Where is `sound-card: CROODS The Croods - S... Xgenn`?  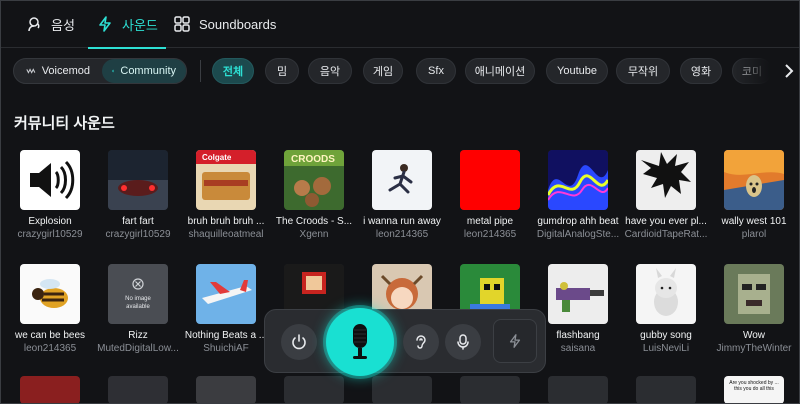 sound-card: CROODS The Croods - S... Xgenn is located at coordinates (314, 195).